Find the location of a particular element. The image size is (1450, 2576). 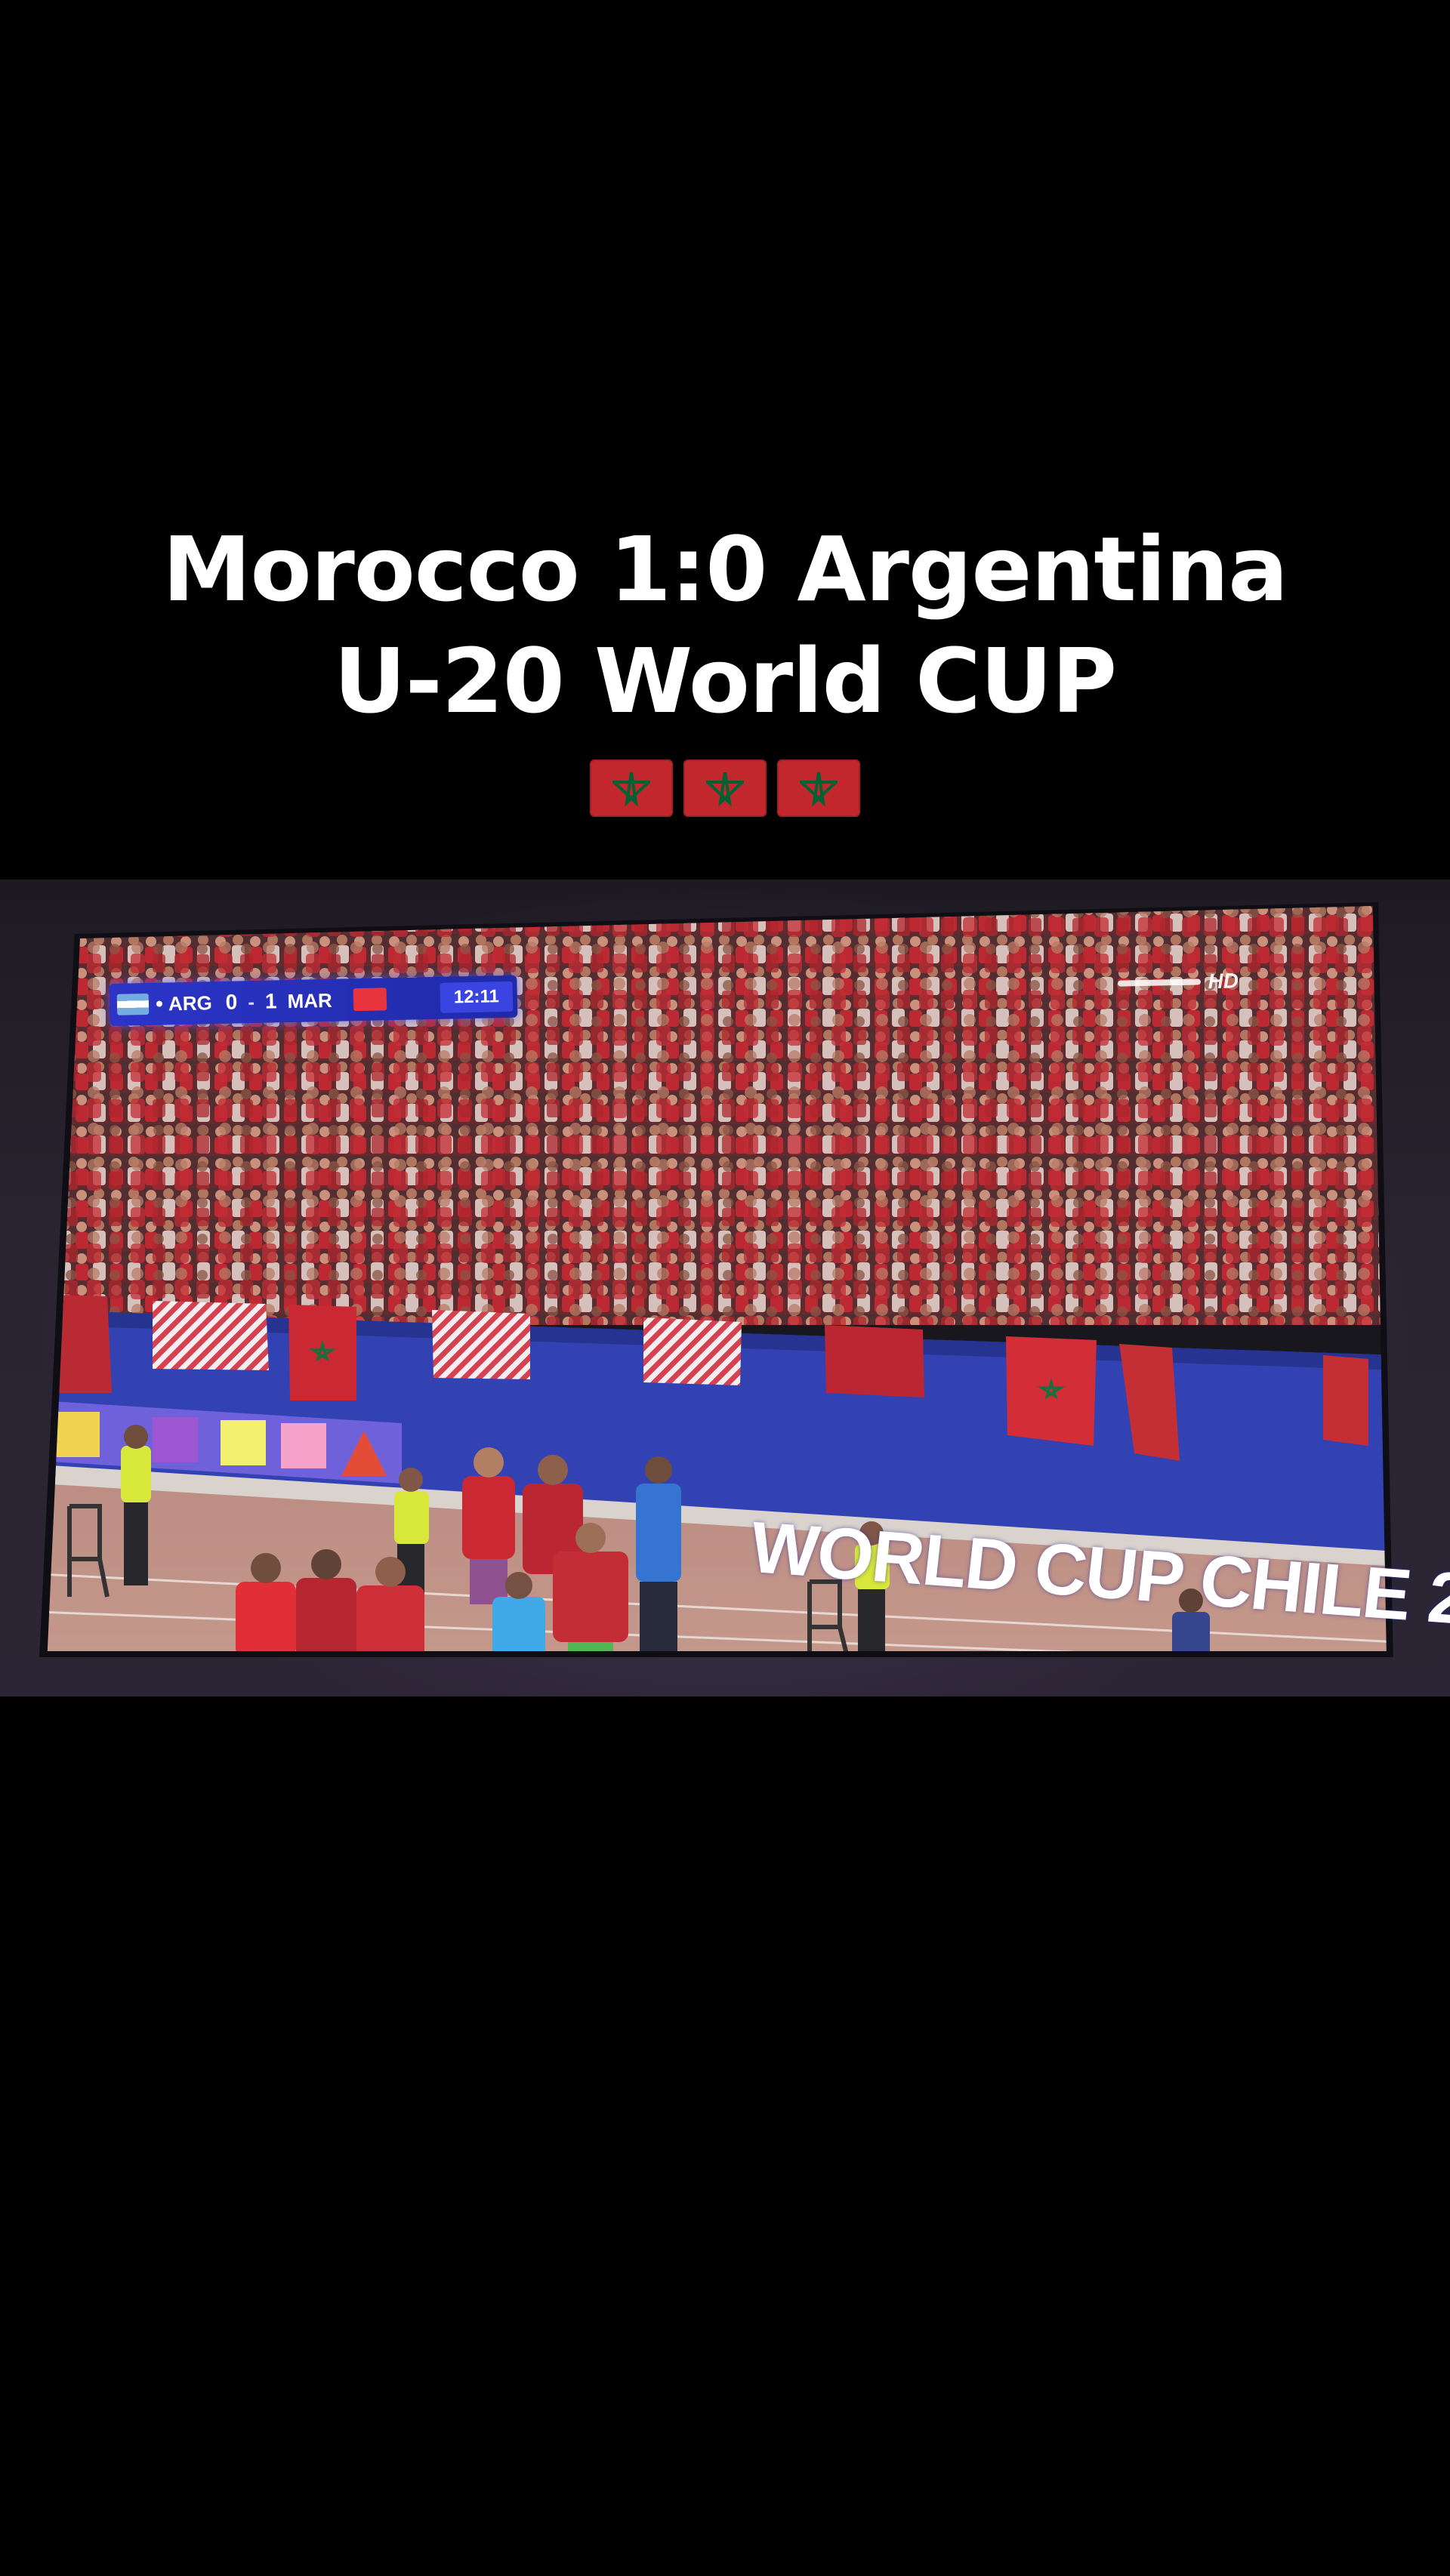

caption-line-tournament: U-20 World CUP is located at coordinates (725, 681).